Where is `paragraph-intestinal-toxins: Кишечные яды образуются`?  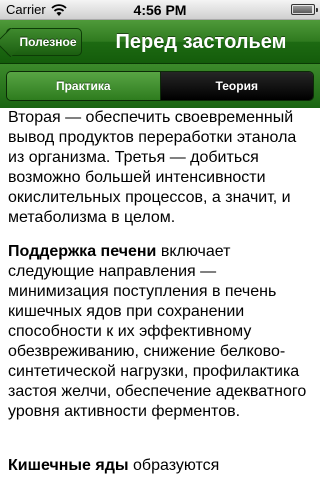
paragraph-intestinal-toxins: Кишечные яды образуются is located at coordinates (160, 466).